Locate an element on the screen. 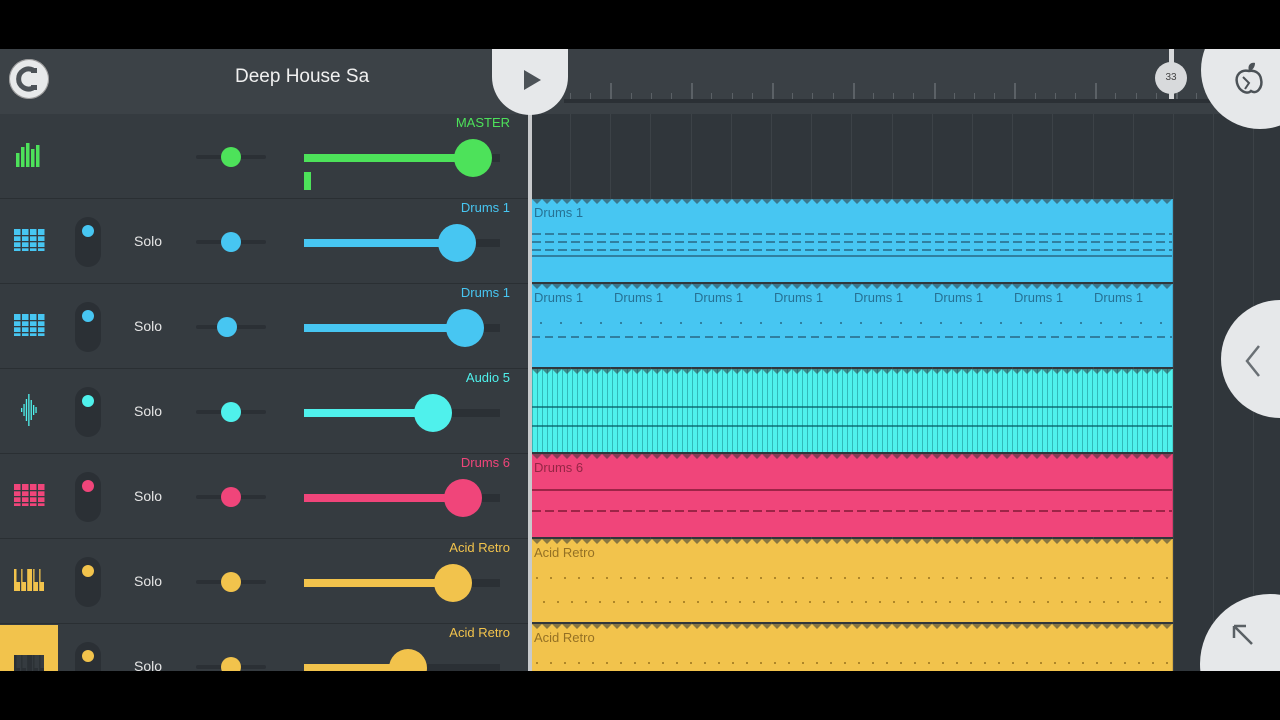  mixer-bars-icon is located at coordinates (28, 155).